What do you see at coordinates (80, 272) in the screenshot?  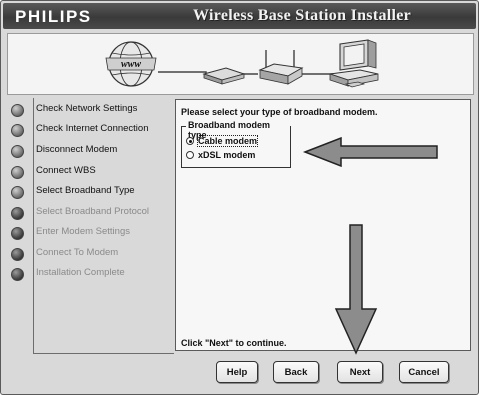 I see `step-label: Installation Complete` at bounding box center [80, 272].